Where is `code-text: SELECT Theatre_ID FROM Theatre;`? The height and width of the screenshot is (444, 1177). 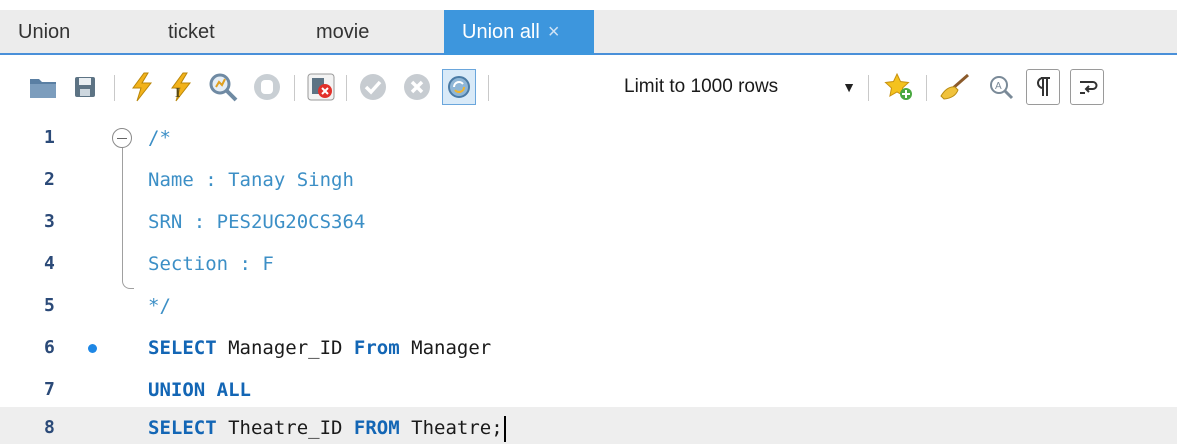 code-text: SELECT Theatre_ID FROM Theatre; is located at coordinates (327, 425).